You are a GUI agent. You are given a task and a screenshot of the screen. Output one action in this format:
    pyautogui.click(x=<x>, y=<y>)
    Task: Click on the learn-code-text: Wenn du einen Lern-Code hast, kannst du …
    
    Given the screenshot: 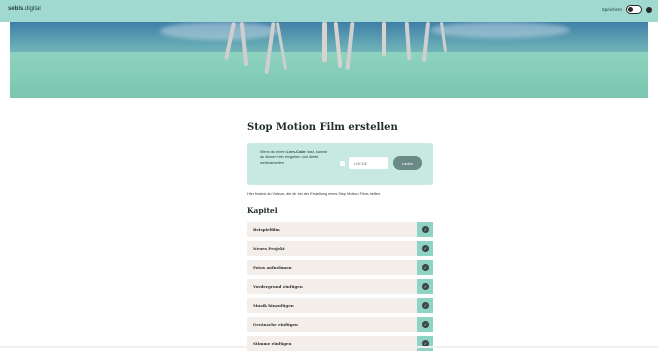 What is the action you would take?
    pyautogui.click(x=295, y=158)
    